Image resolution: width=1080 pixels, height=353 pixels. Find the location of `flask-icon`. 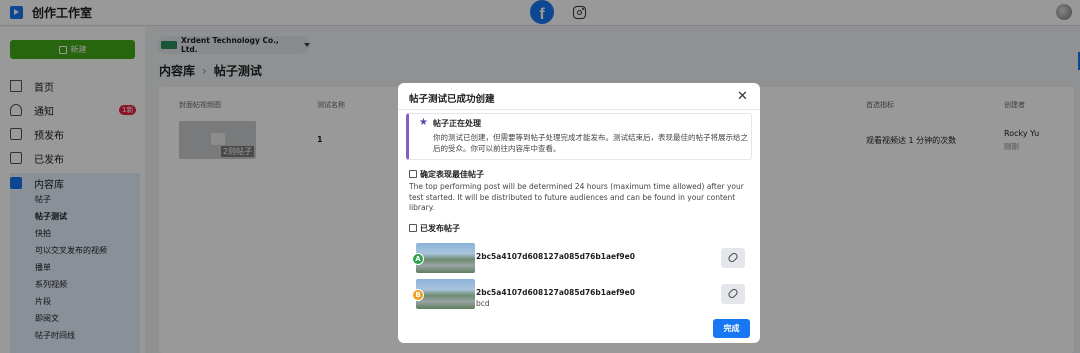

flask-icon is located at coordinates (413, 174).